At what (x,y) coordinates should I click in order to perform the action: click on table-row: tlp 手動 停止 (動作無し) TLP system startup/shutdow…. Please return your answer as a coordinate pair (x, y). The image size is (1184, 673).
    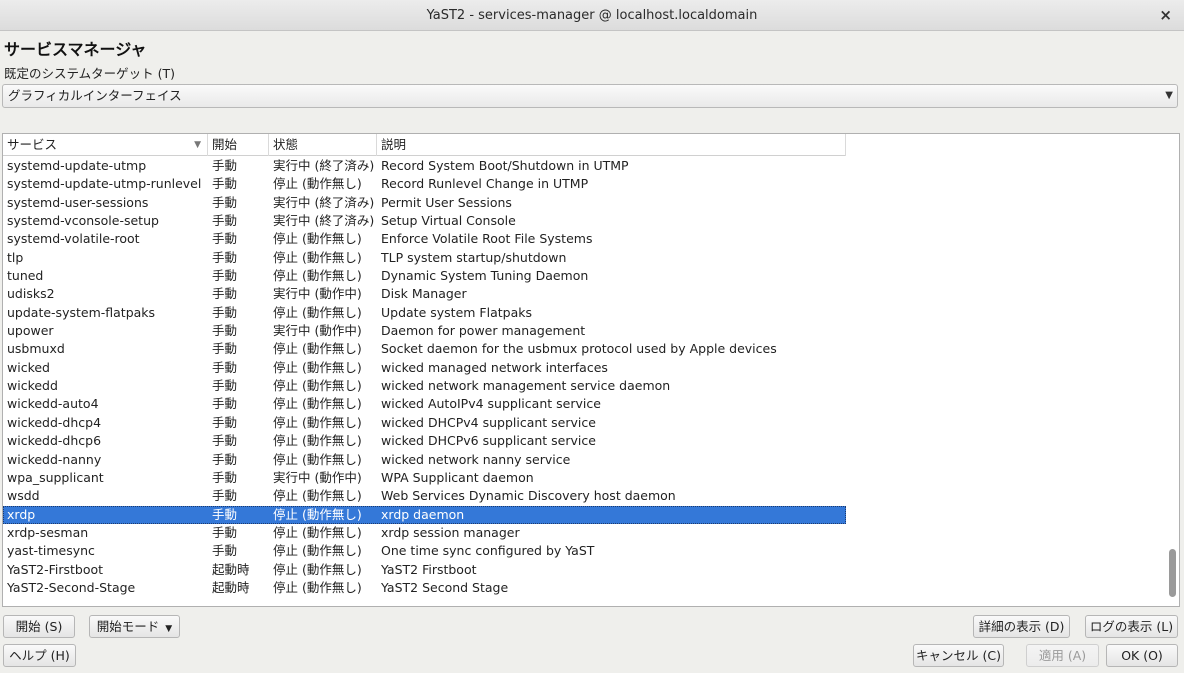
    Looking at the image, I should click on (424, 258).